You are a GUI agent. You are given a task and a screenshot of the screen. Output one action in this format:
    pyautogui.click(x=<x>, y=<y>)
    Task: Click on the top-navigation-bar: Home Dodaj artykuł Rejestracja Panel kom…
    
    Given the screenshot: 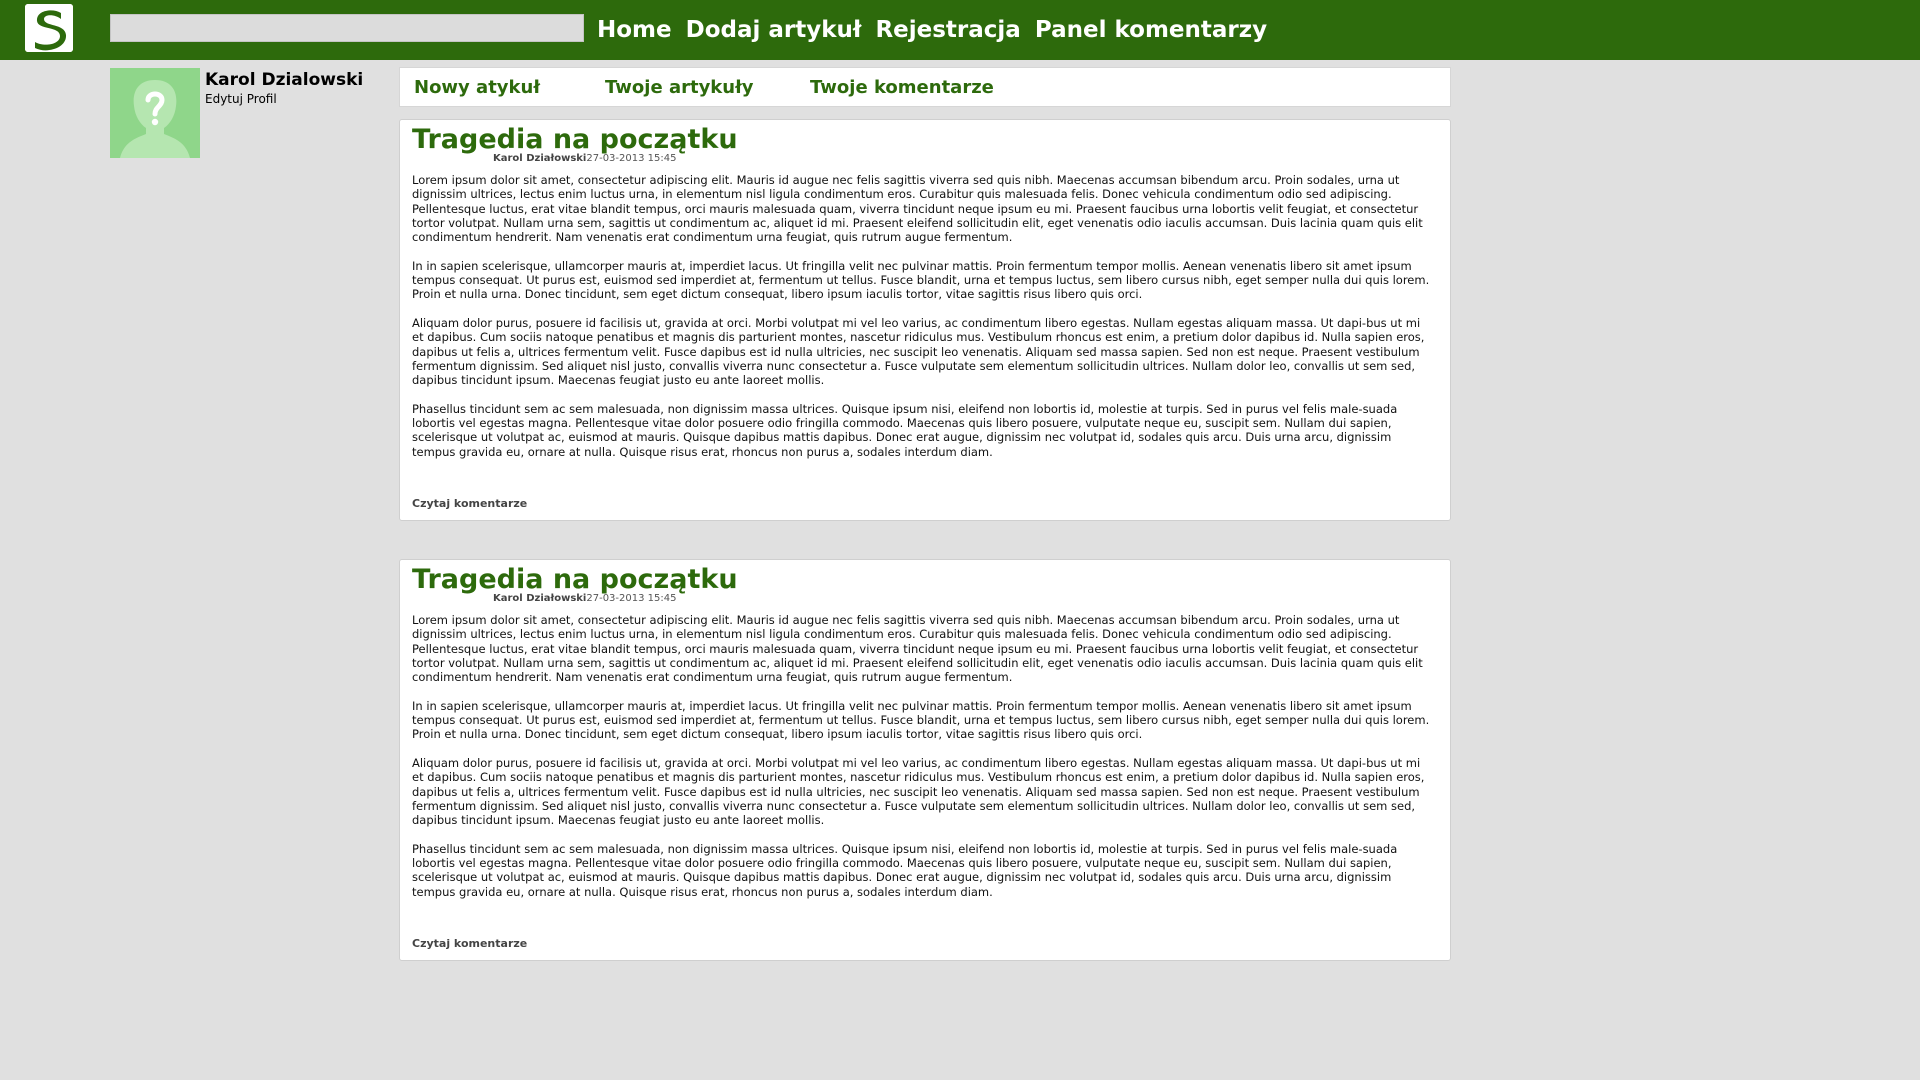 What is the action you would take?
    pyautogui.click(x=960, y=30)
    